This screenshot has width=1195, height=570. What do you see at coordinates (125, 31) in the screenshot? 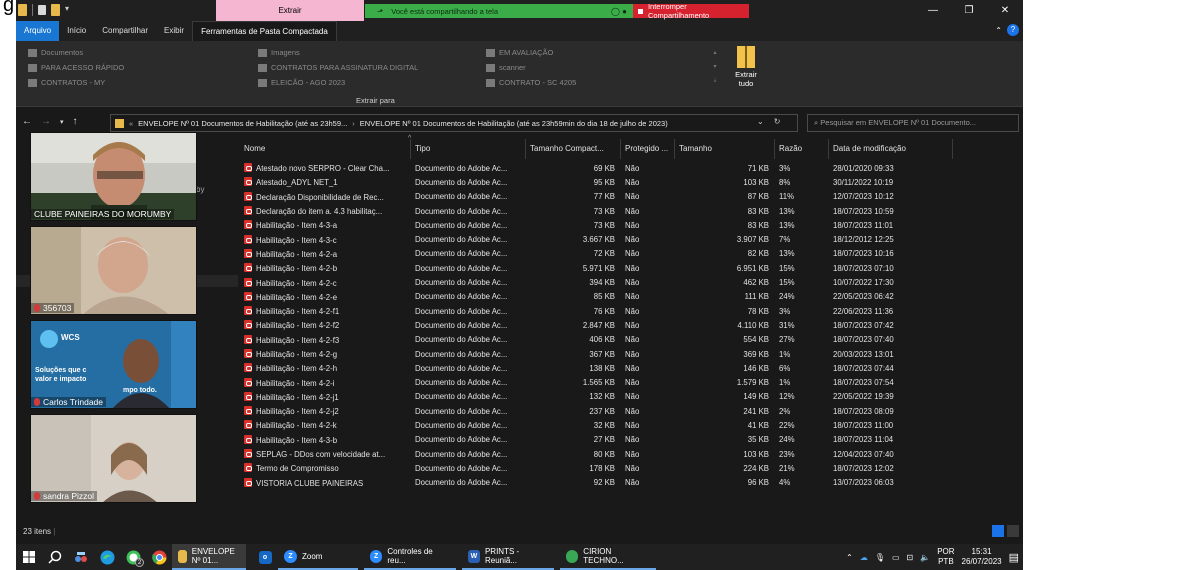
I see `tab-compartilhar: Compartilhar` at bounding box center [125, 31].